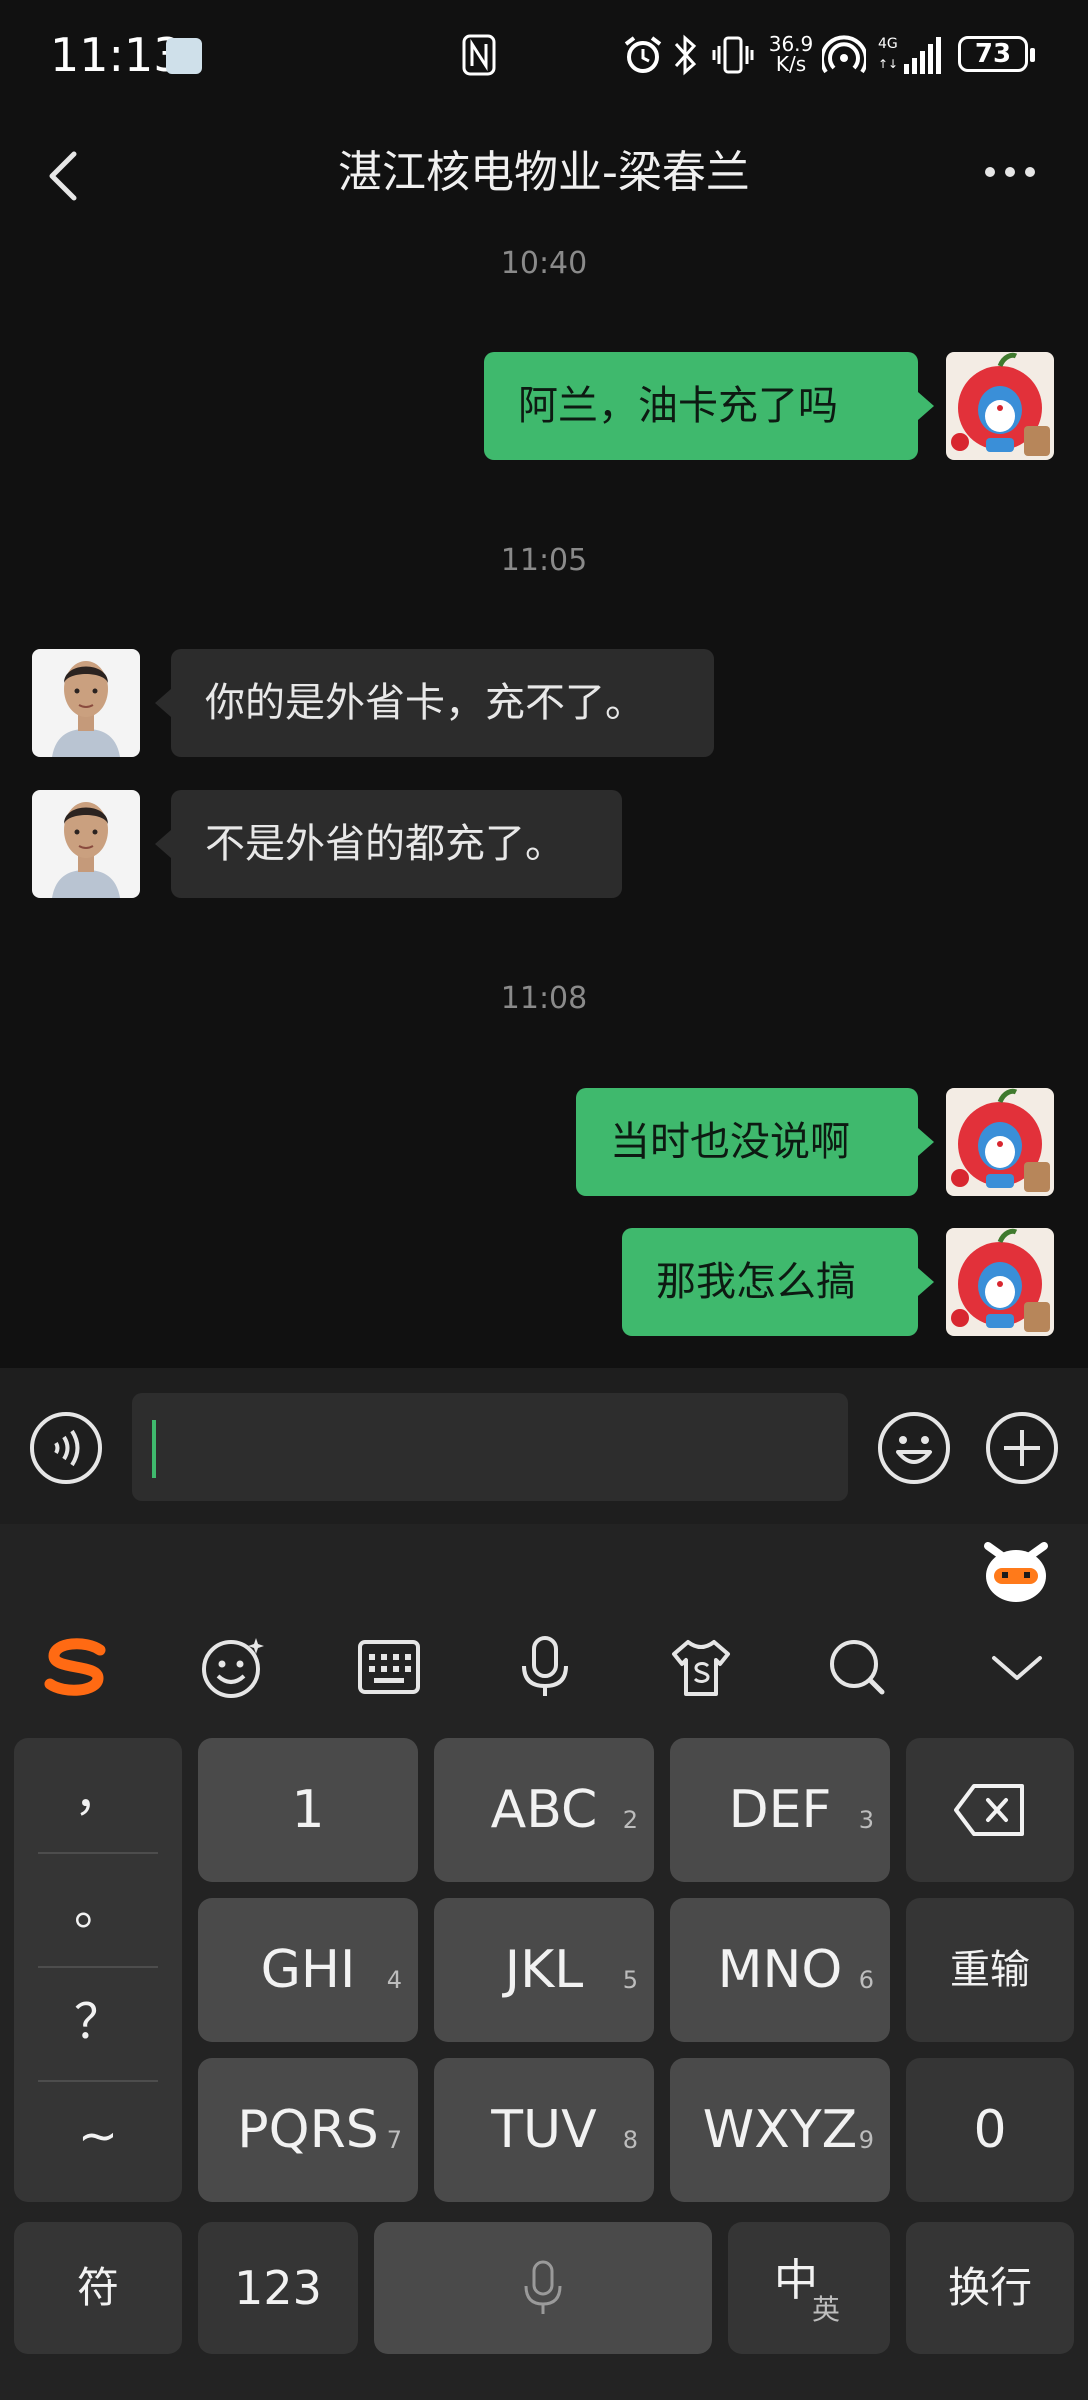 Image resolution: width=1088 pixels, height=2400 pixels. Describe the element at coordinates (98, 2288) in the screenshot. I see `symbol-key: 符` at that location.